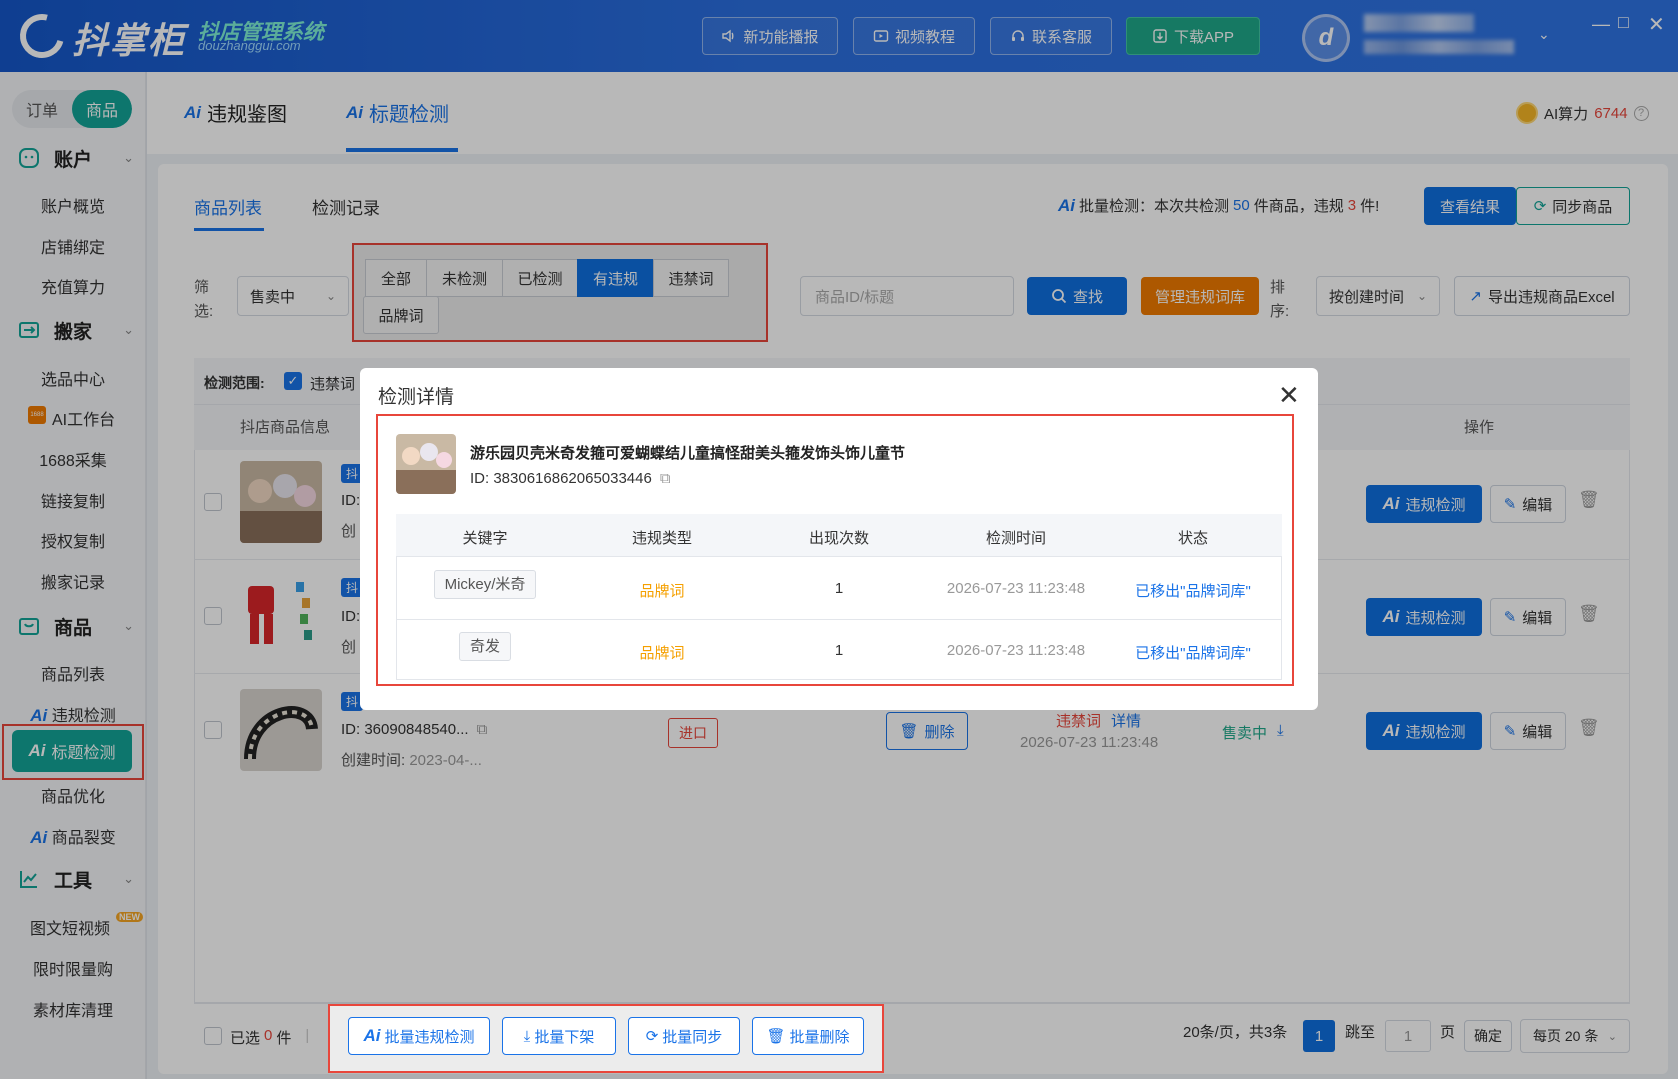 The width and height of the screenshot is (1678, 1079). Describe the element at coordinates (1289, 395) in the screenshot. I see `modal-close-icon: ✕` at that location.